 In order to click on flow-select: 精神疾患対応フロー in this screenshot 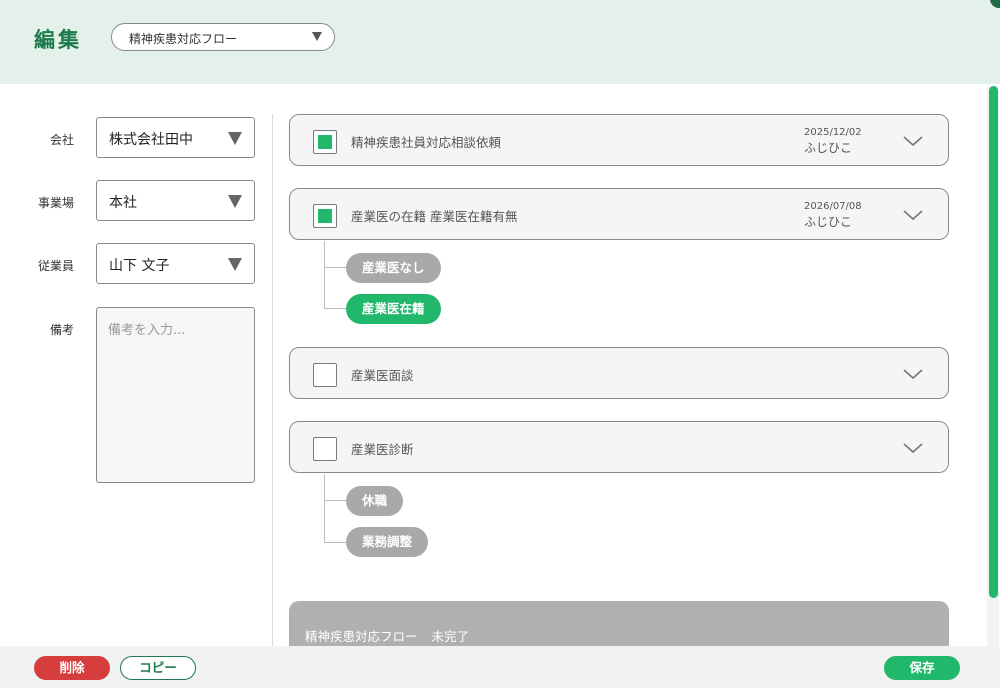, I will do `click(223, 37)`.